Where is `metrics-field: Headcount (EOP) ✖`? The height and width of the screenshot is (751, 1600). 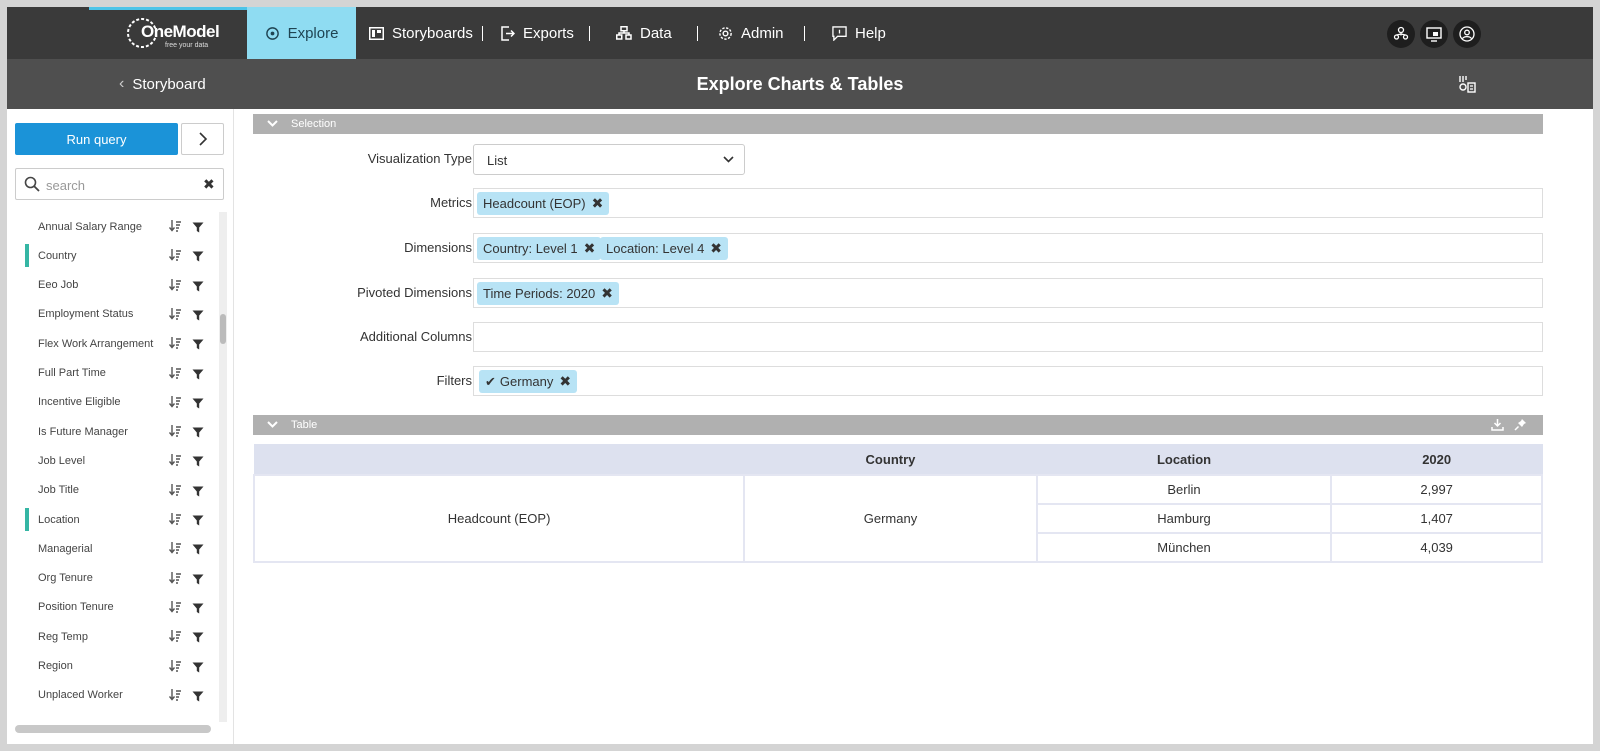
metrics-field: Headcount (EOP) ✖ is located at coordinates (1008, 203).